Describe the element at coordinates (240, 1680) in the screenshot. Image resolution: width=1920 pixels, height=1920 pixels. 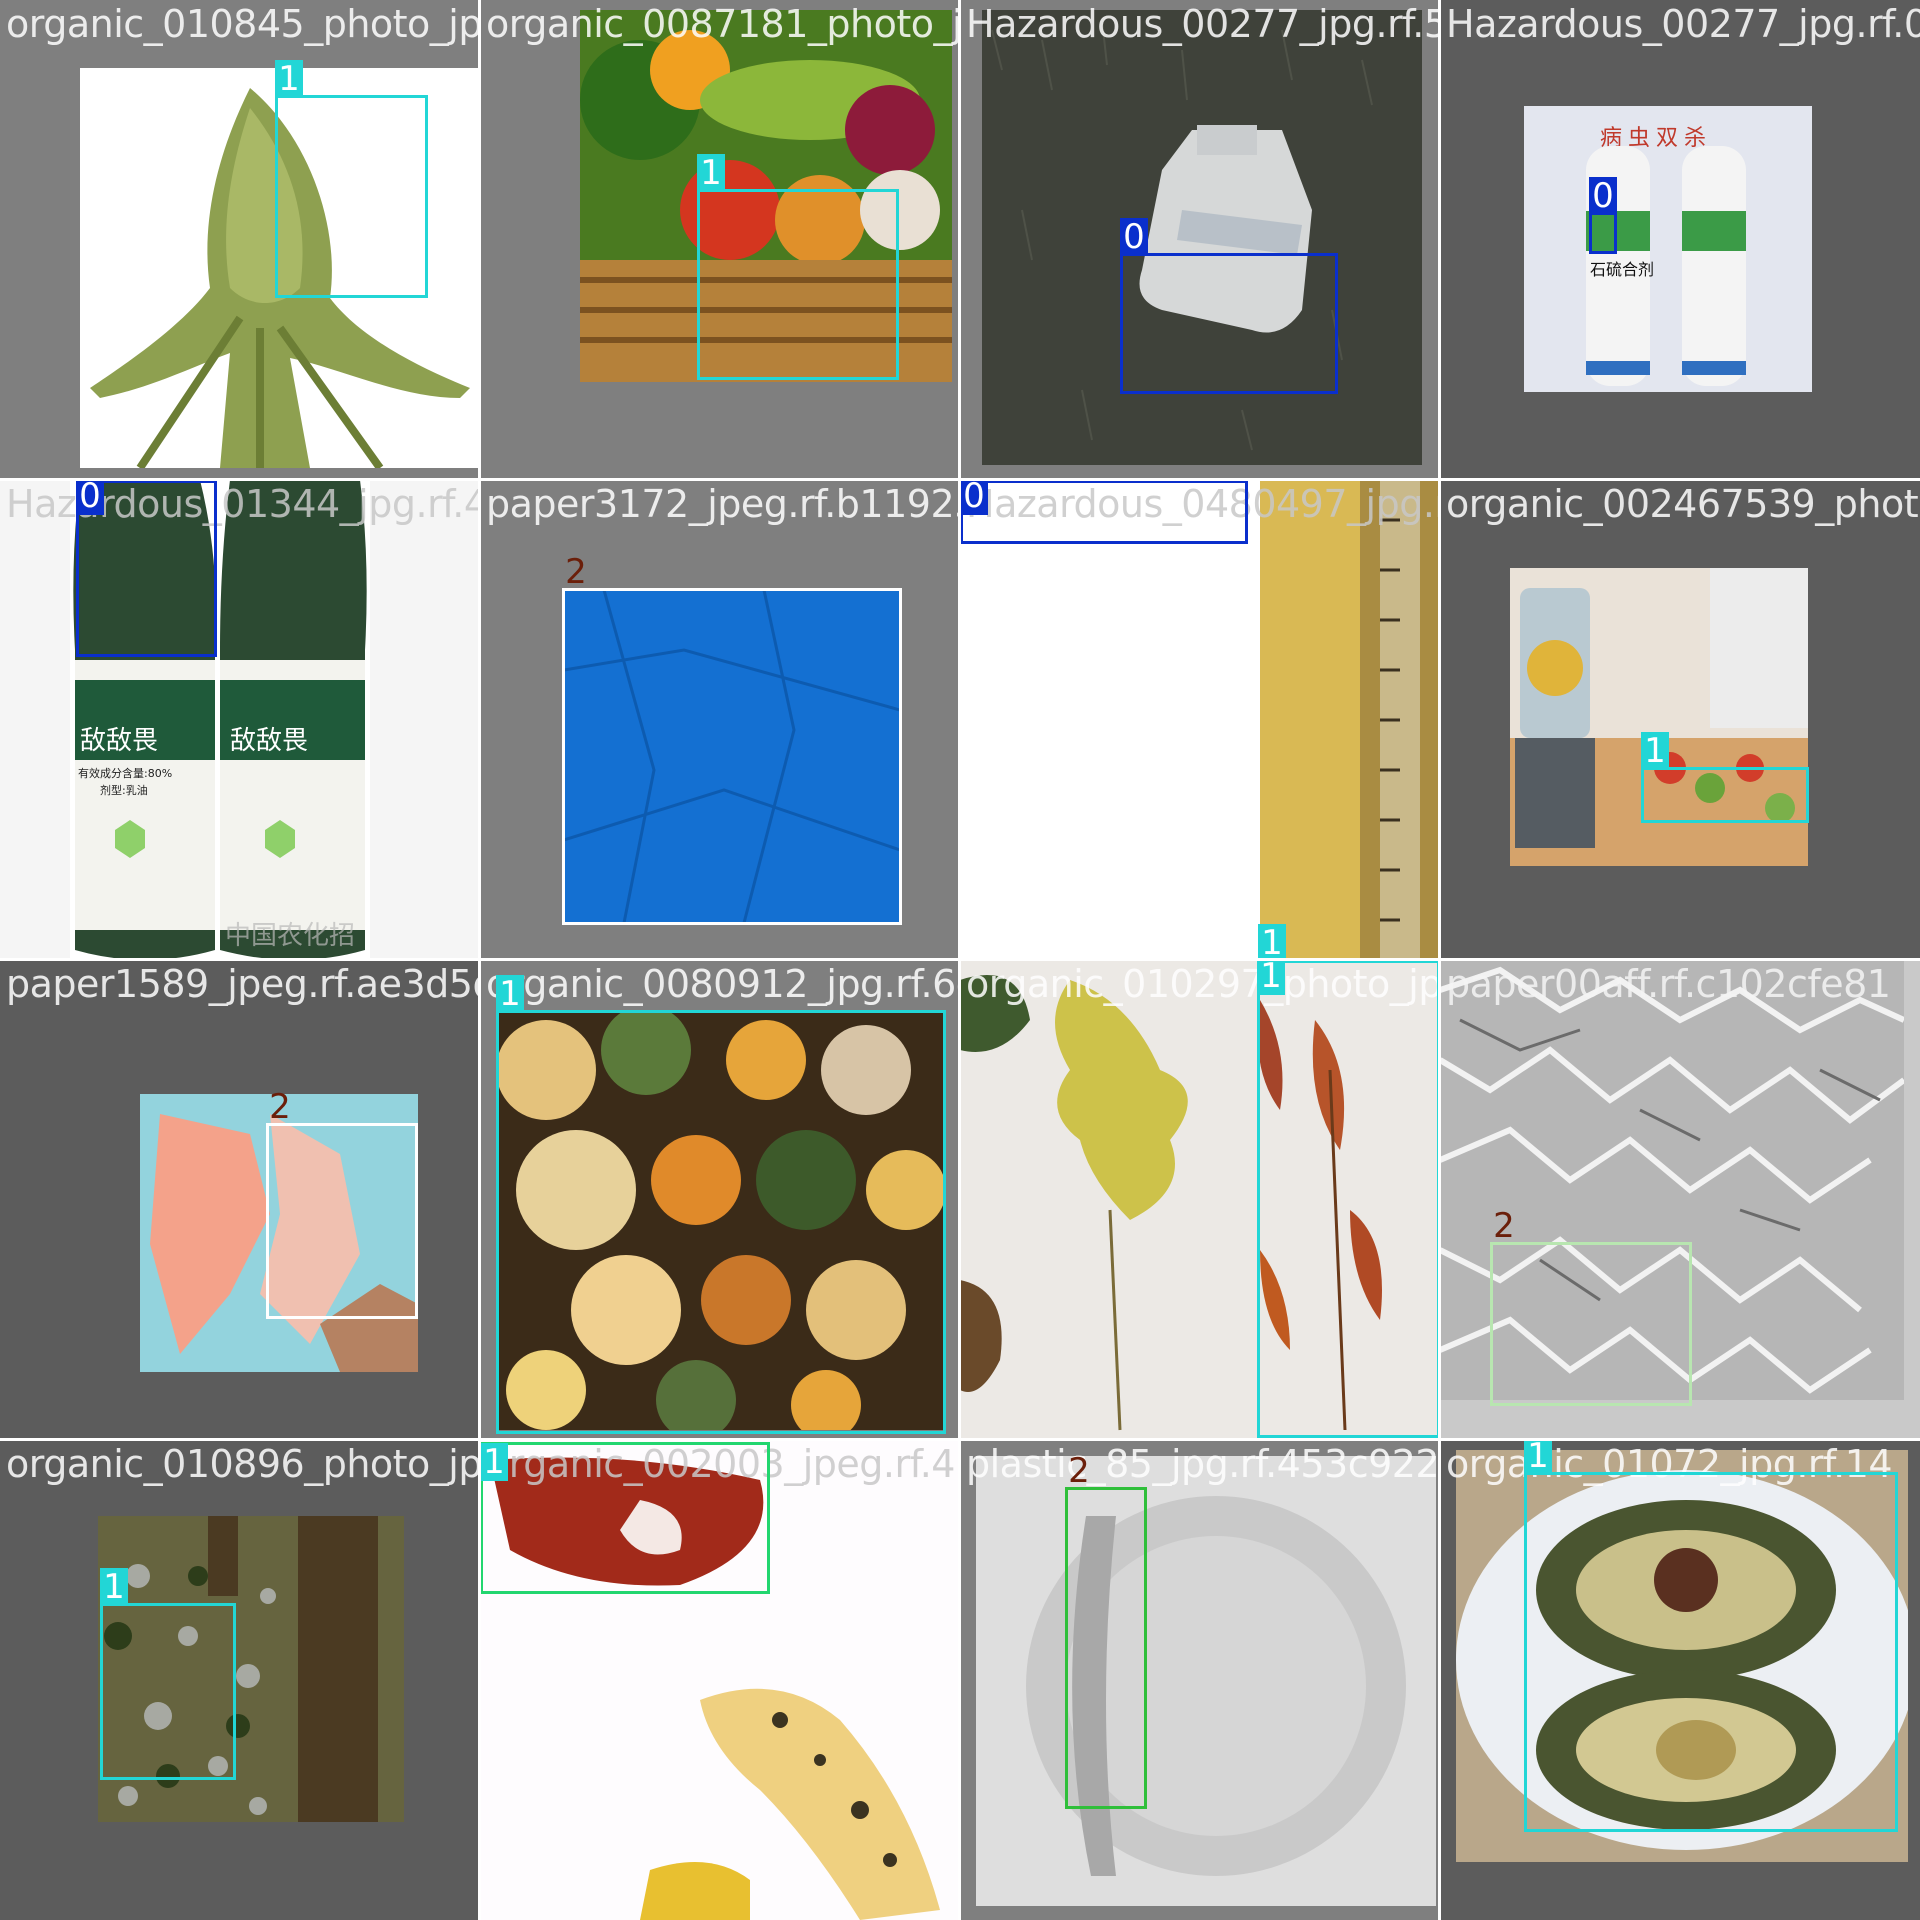
I see `tile-12: organic_010896_photo_jpg.r 1` at that location.